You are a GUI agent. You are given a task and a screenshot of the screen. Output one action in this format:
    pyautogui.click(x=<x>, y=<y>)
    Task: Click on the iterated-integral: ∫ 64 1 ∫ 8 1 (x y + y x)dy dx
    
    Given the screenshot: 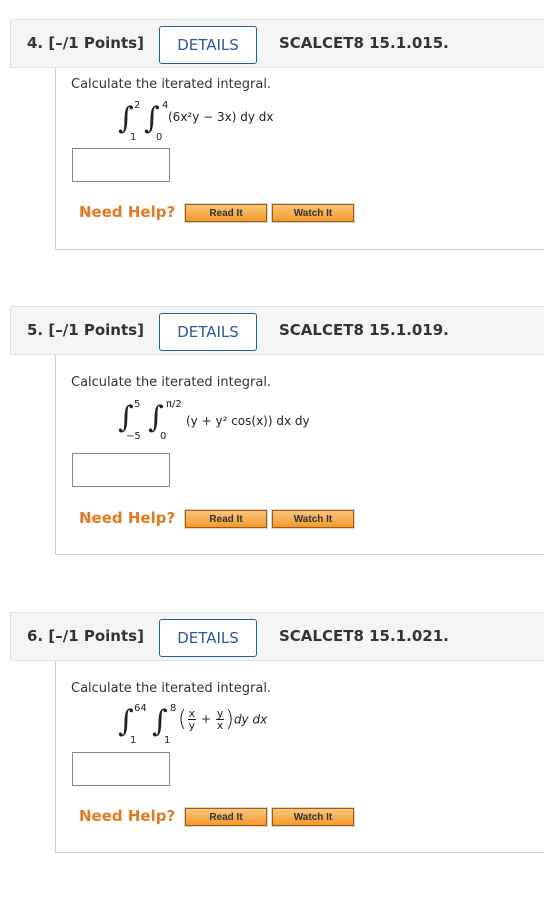 What is the action you would take?
    pyautogui.click(x=268, y=726)
    